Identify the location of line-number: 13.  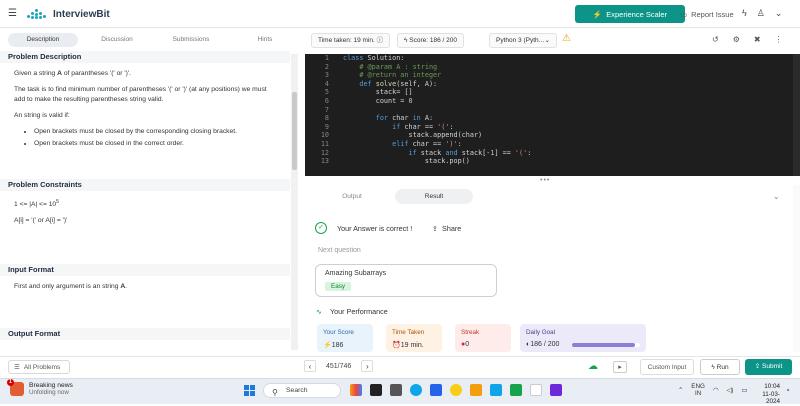
(324, 161).